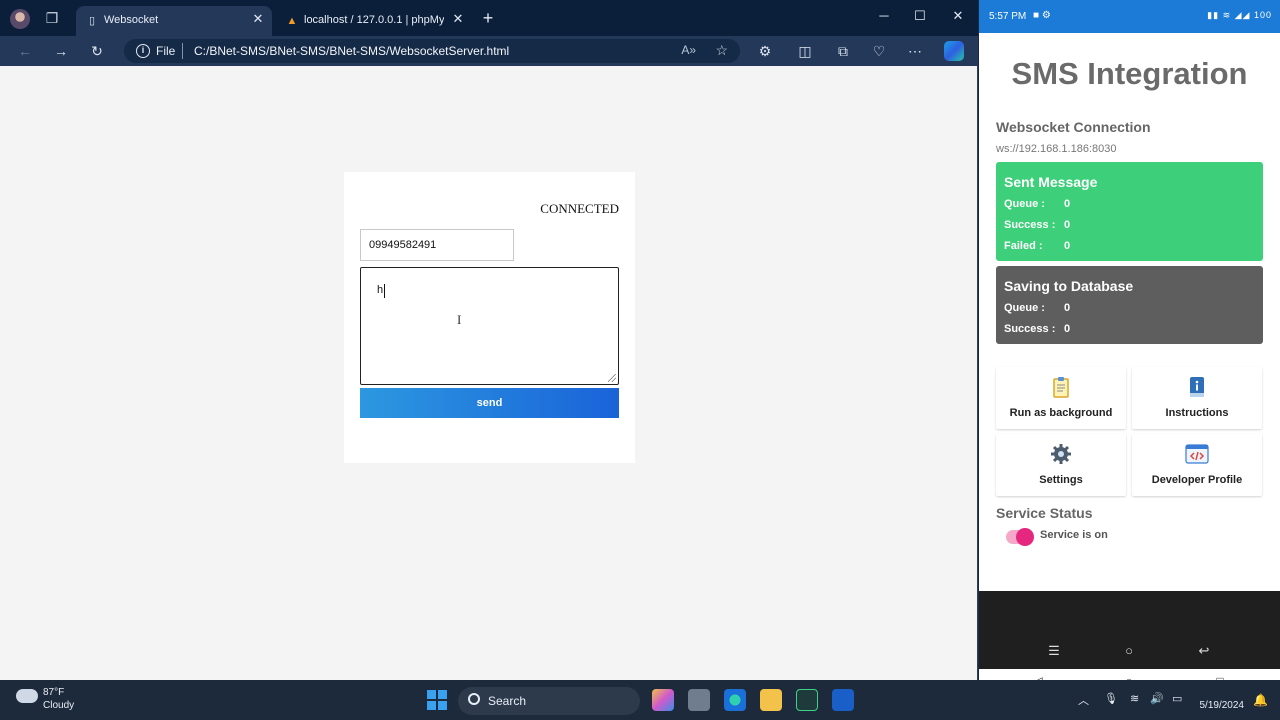 This screenshot has width=1280, height=720. What do you see at coordinates (915, 51) in the screenshot?
I see `more-menu-icon: ⋯` at bounding box center [915, 51].